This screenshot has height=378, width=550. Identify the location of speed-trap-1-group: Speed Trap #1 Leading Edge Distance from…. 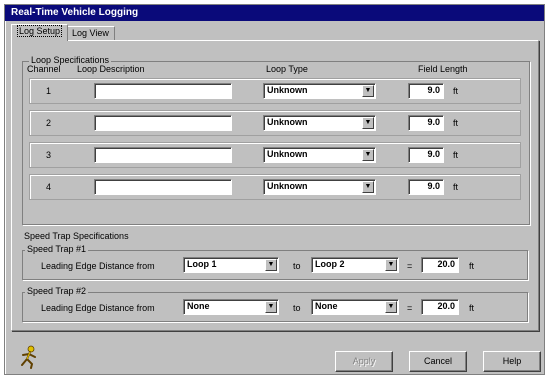
(275, 262).